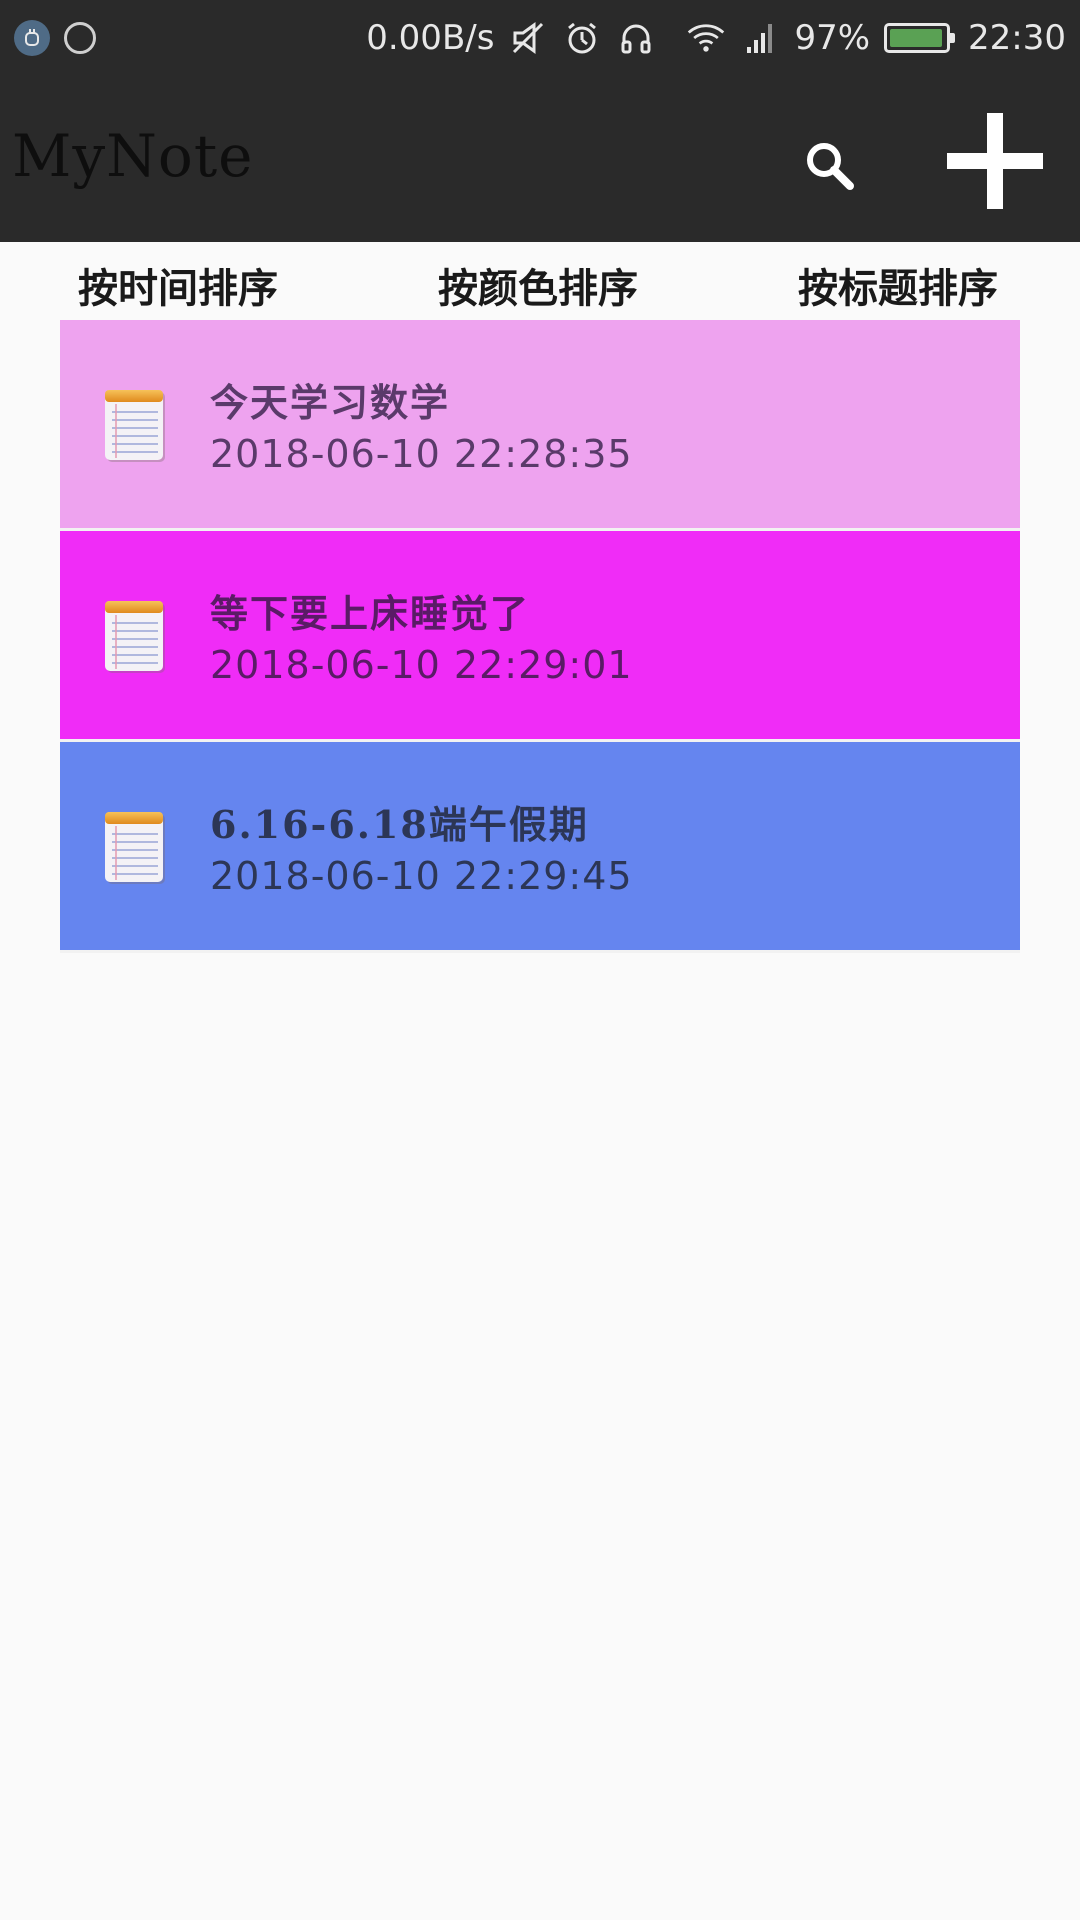  I want to click on battery-icon, so click(920, 38).